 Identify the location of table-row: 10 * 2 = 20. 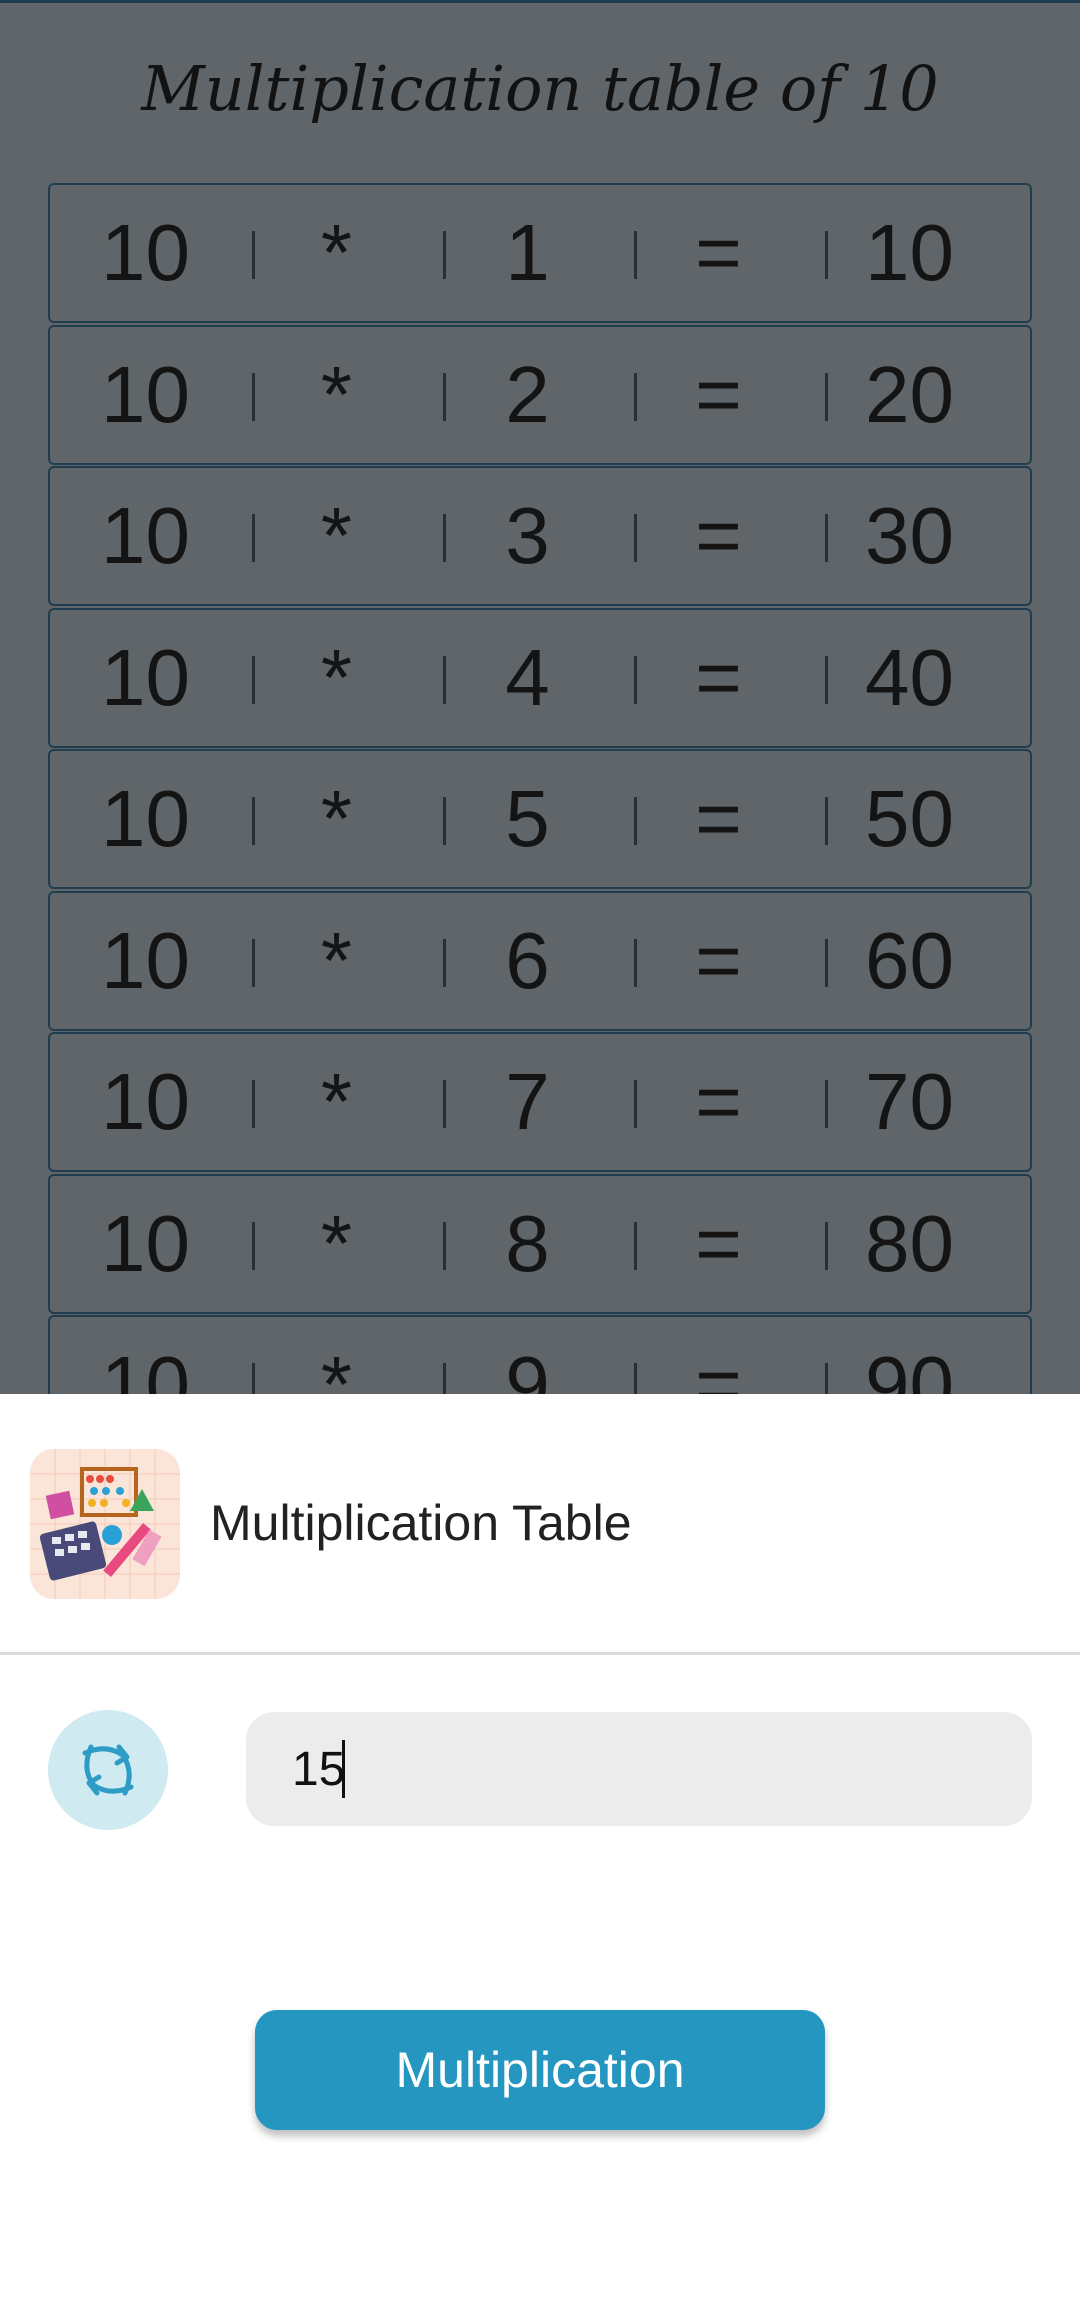
(540, 394).